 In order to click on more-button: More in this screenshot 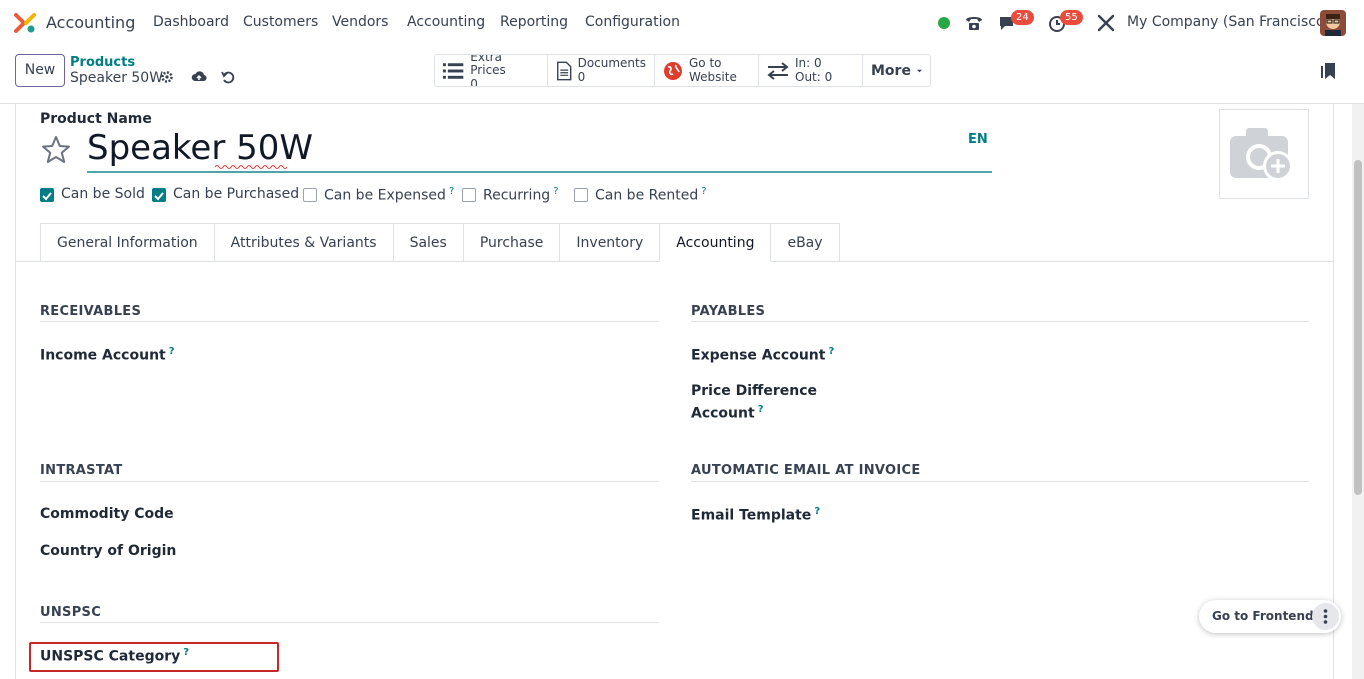, I will do `click(896, 70)`.